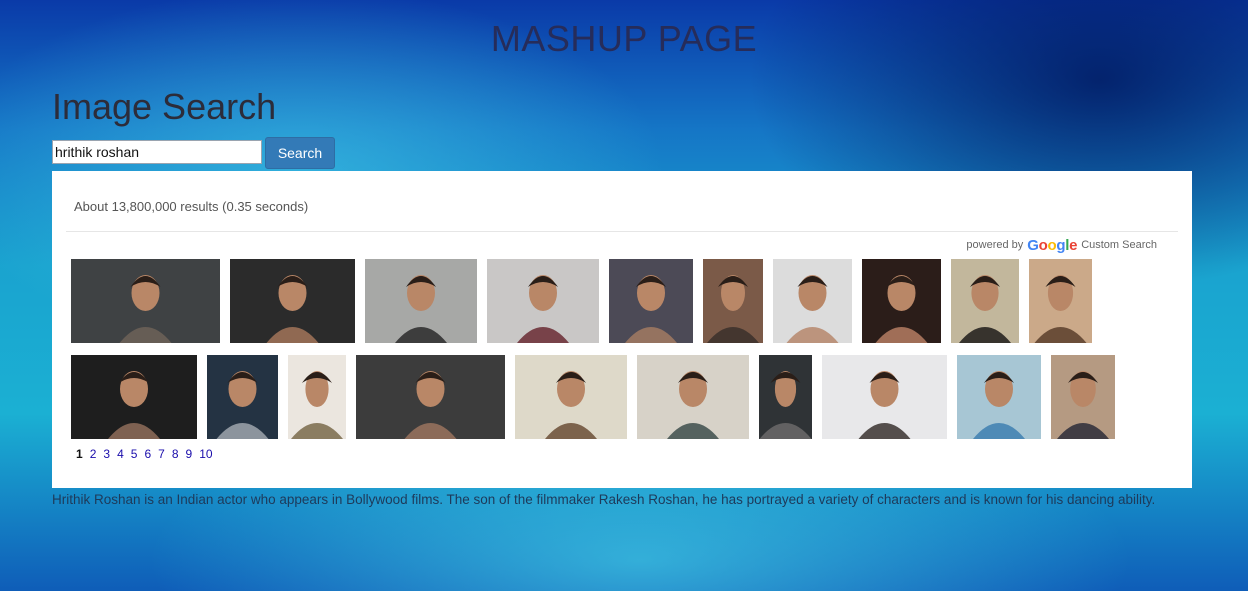 This screenshot has height=591, width=1248. What do you see at coordinates (120, 454) in the screenshot?
I see `page-link: 4` at bounding box center [120, 454].